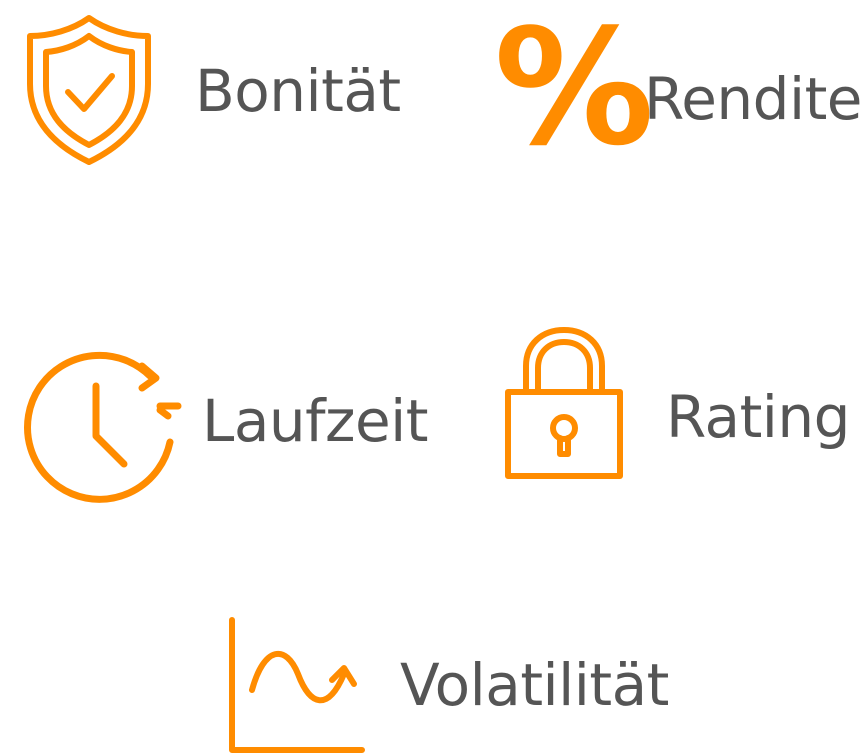 This screenshot has width=867, height=756. What do you see at coordinates (101, 424) in the screenshot?
I see `clock-refresh-icon` at bounding box center [101, 424].